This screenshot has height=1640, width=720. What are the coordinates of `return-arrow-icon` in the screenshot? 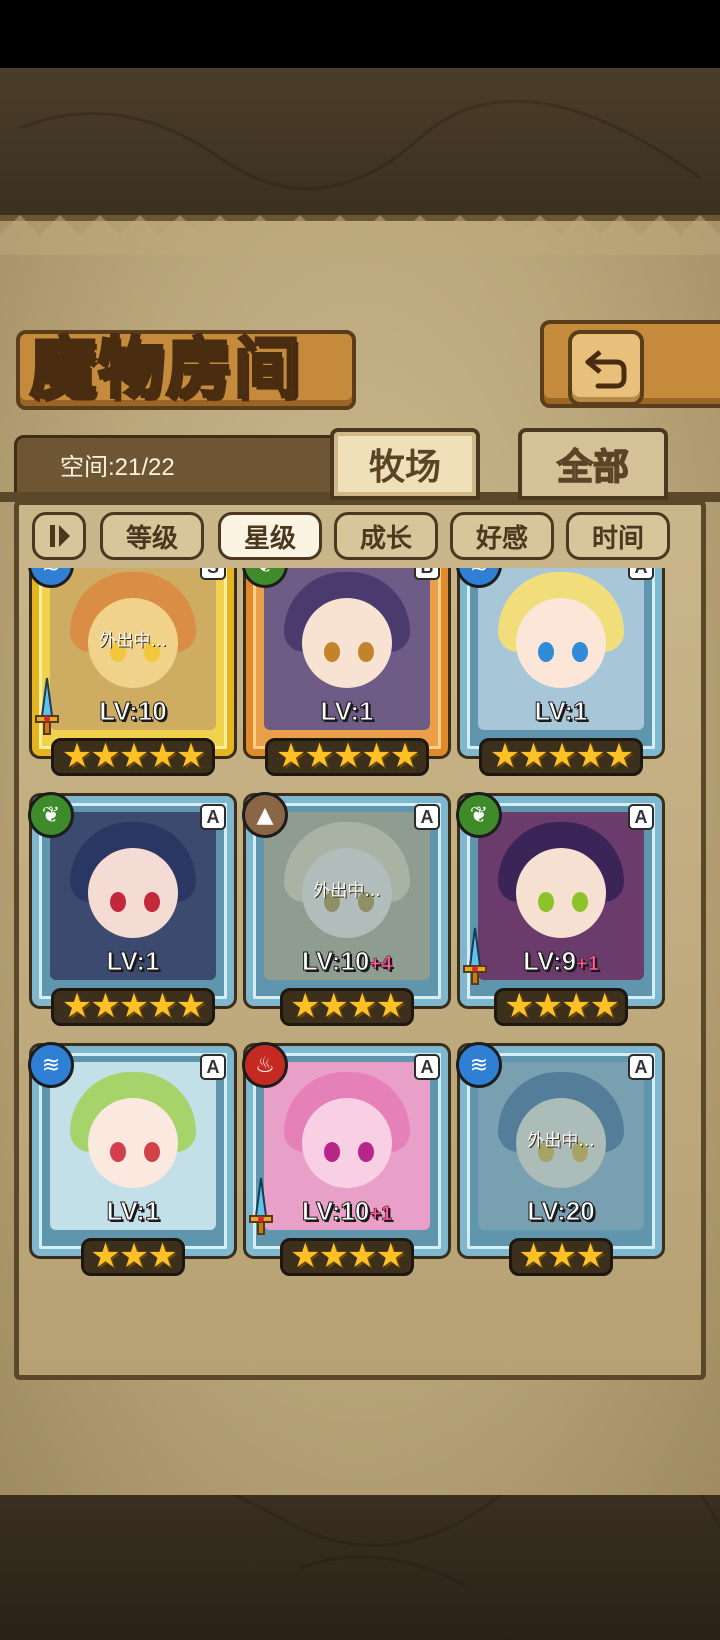 It's located at (606, 369).